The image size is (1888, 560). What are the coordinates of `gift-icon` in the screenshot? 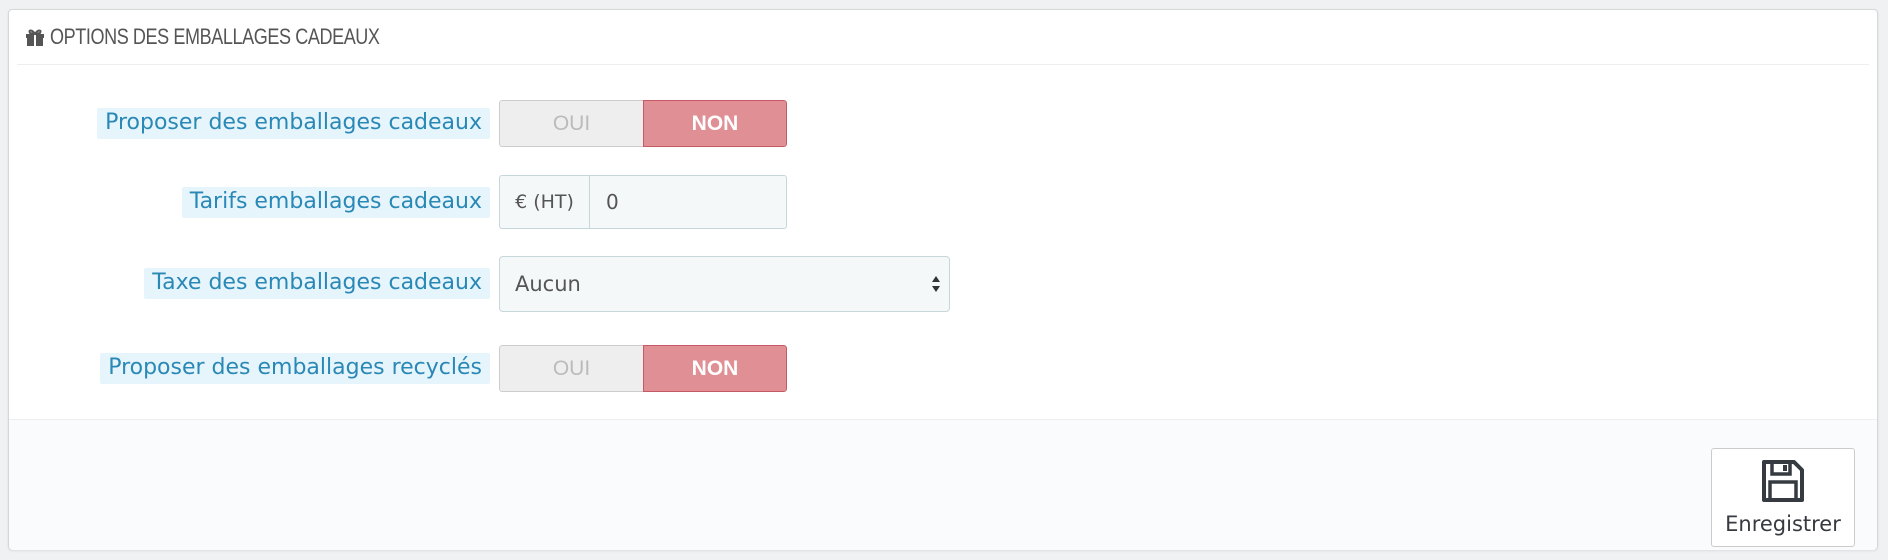 It's located at (35, 37).